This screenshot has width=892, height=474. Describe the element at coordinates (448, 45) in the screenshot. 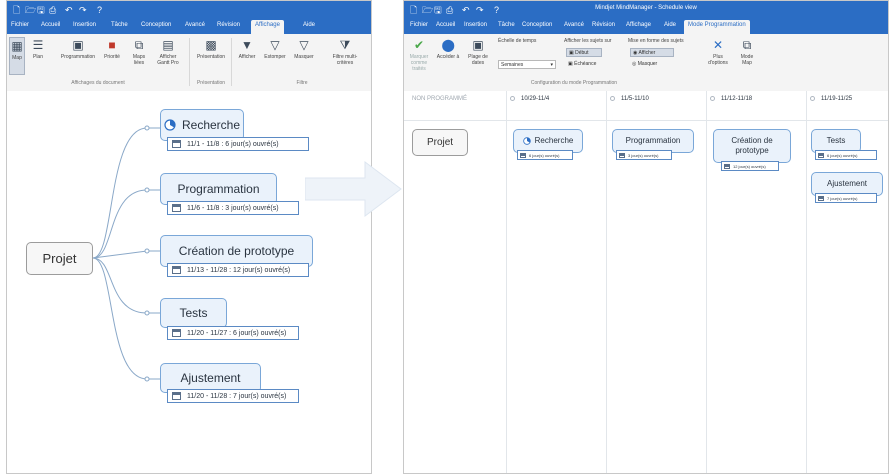

I see `location-pin-icon: ⬤` at that location.